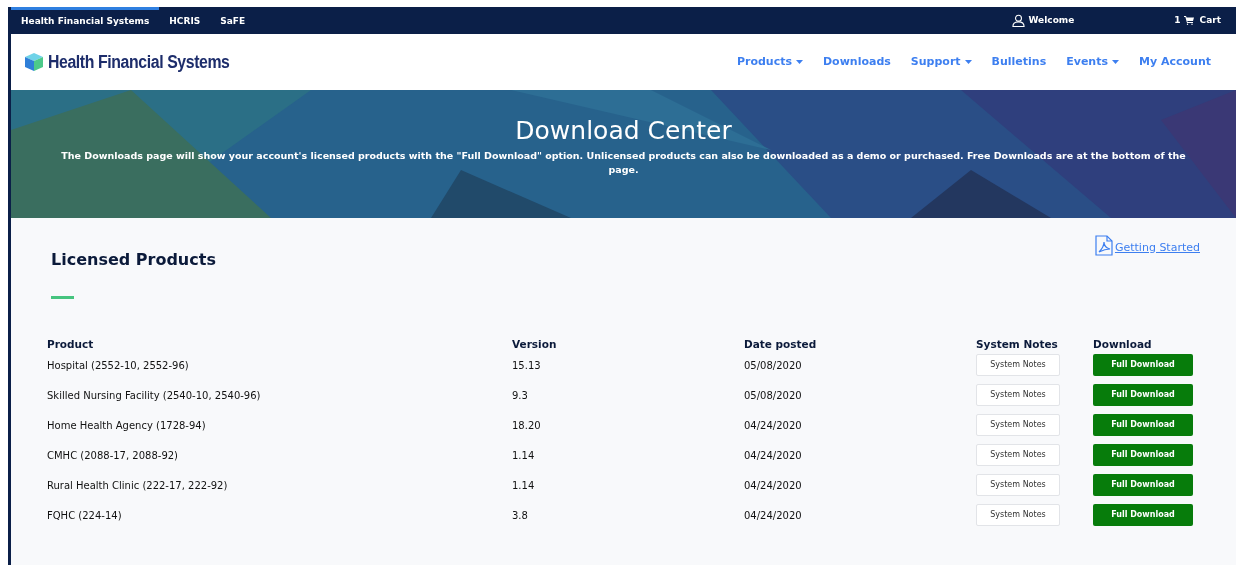  Describe the element at coordinates (62, 297) in the screenshot. I see `title-underline` at that location.